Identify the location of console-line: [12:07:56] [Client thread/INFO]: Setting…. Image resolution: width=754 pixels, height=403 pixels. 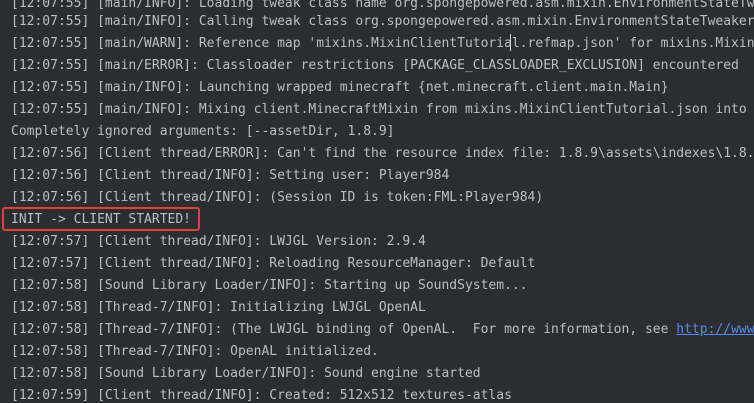
(230, 175).